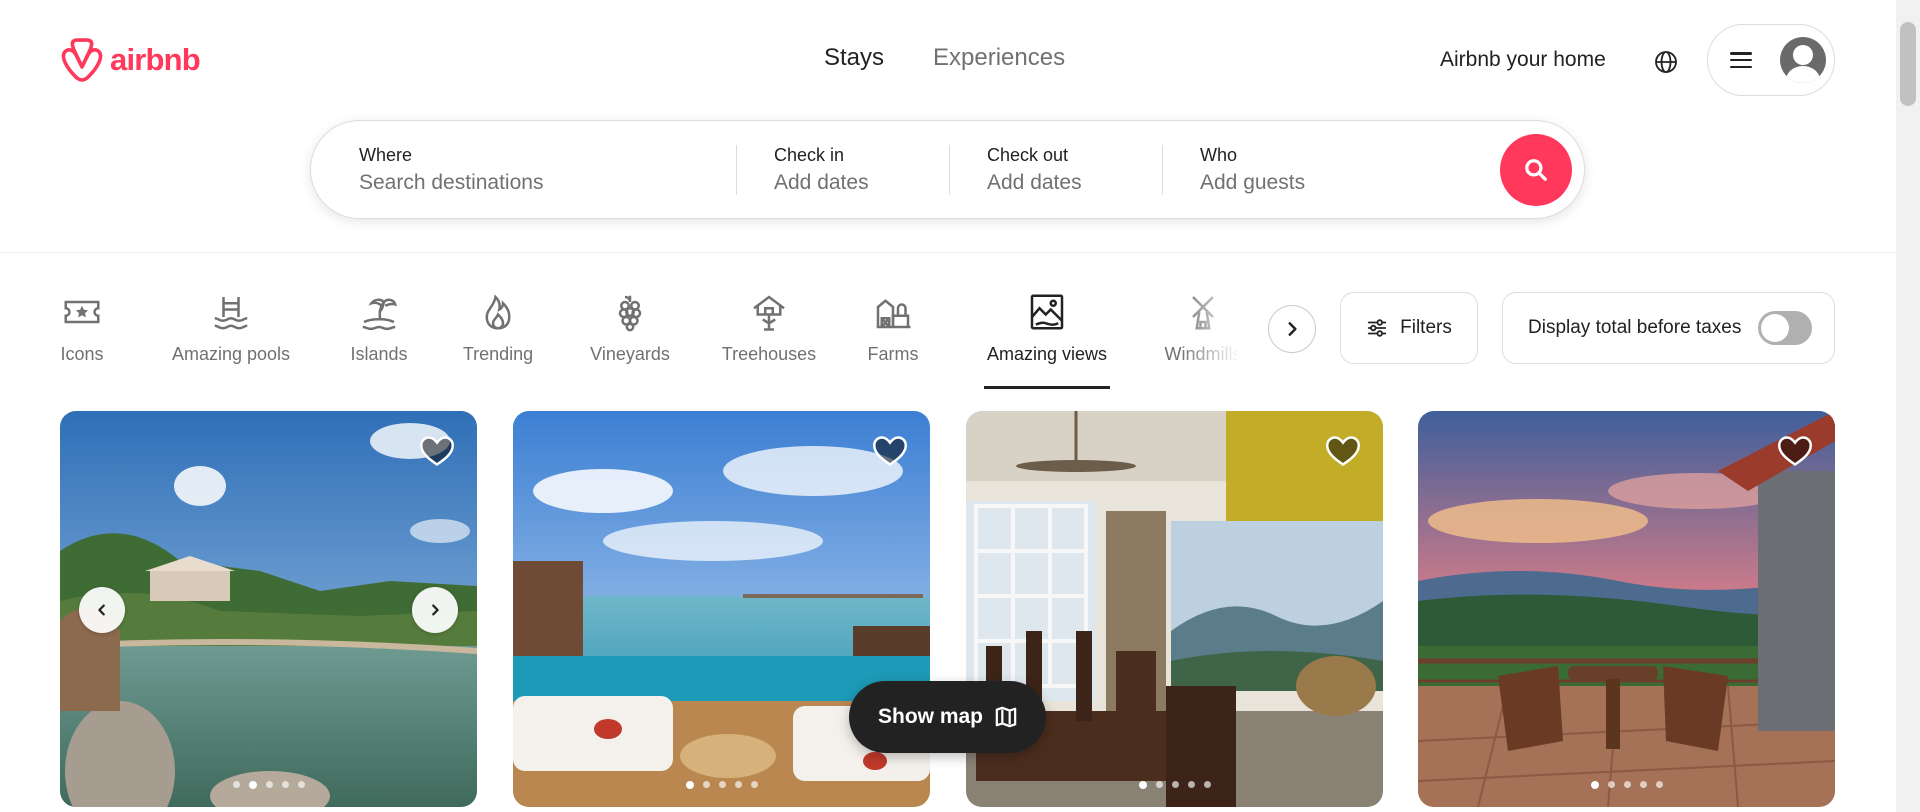 The width and height of the screenshot is (1920, 812). I want to click on category-label: Vineyards, so click(630, 354).